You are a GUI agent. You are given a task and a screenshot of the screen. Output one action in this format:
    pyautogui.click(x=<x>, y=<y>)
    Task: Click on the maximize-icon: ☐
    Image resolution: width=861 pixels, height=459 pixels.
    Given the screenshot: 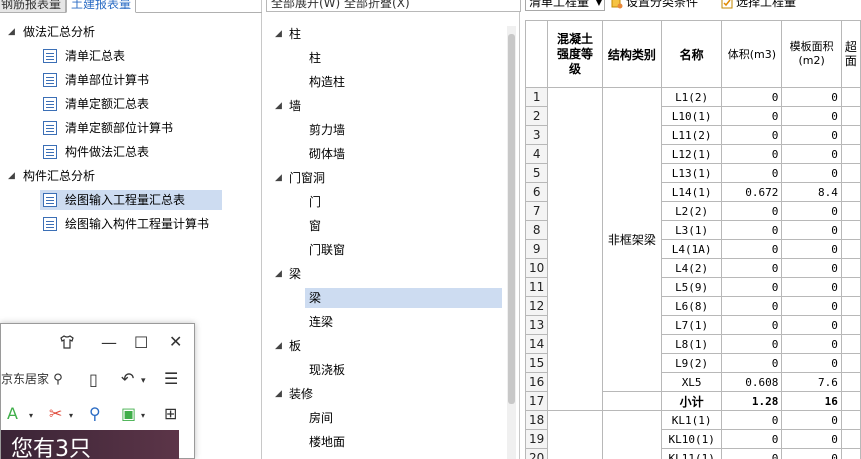 What is the action you would take?
    pyautogui.click(x=141, y=343)
    